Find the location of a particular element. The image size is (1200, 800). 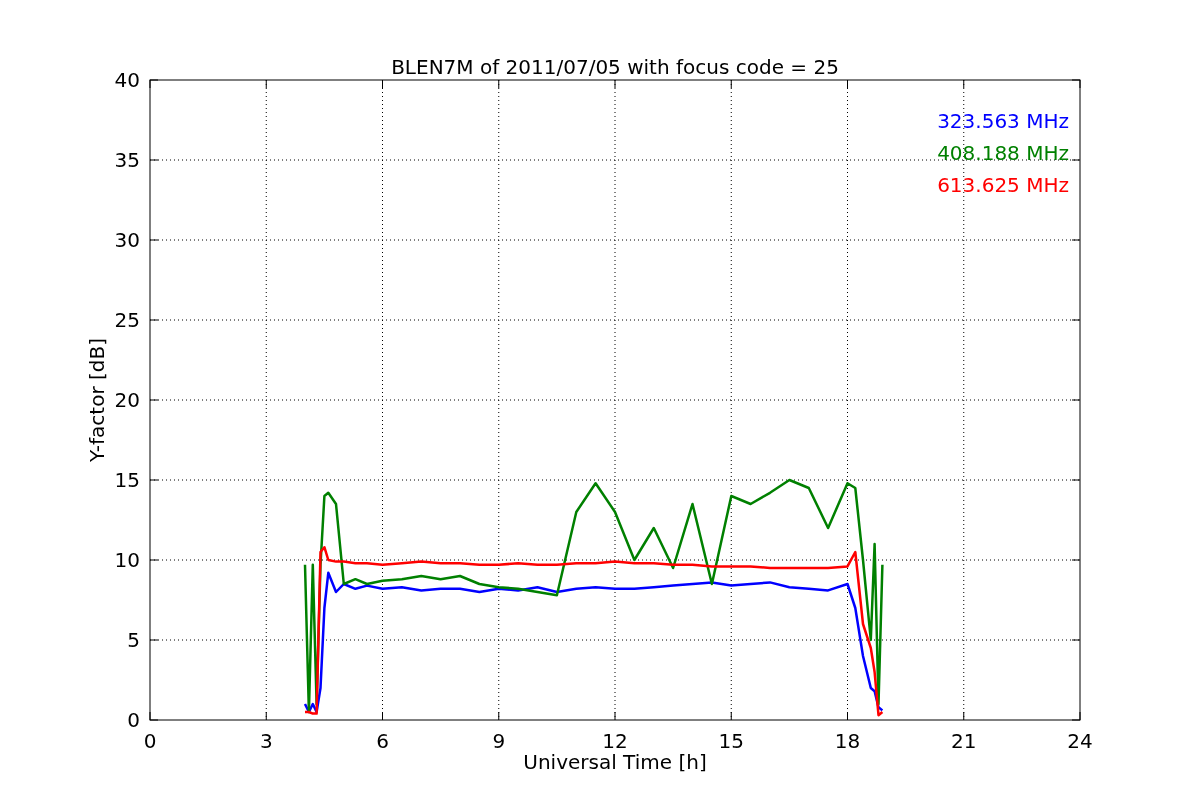

y-tick-label: 15 is located at coordinates (127, 480).